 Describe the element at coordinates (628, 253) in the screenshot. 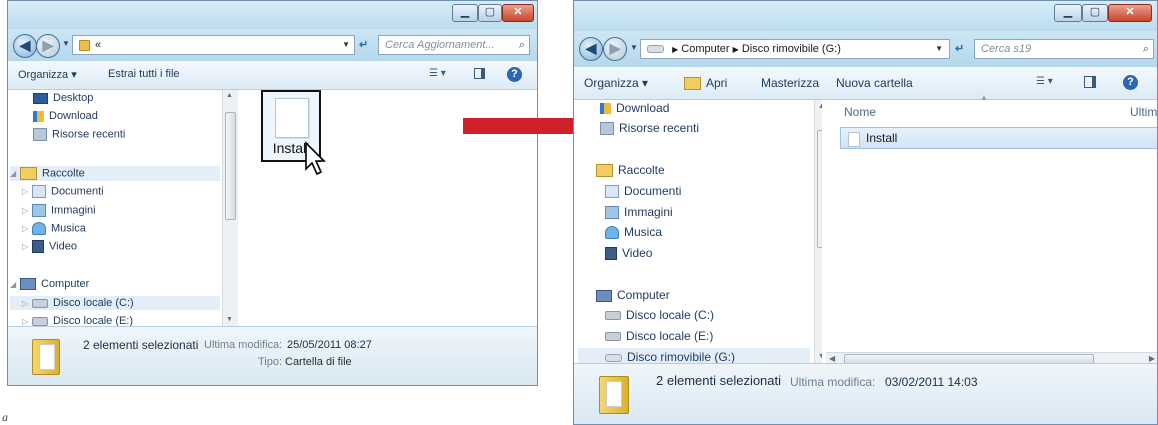

I see `nav-item-video: Video` at that location.